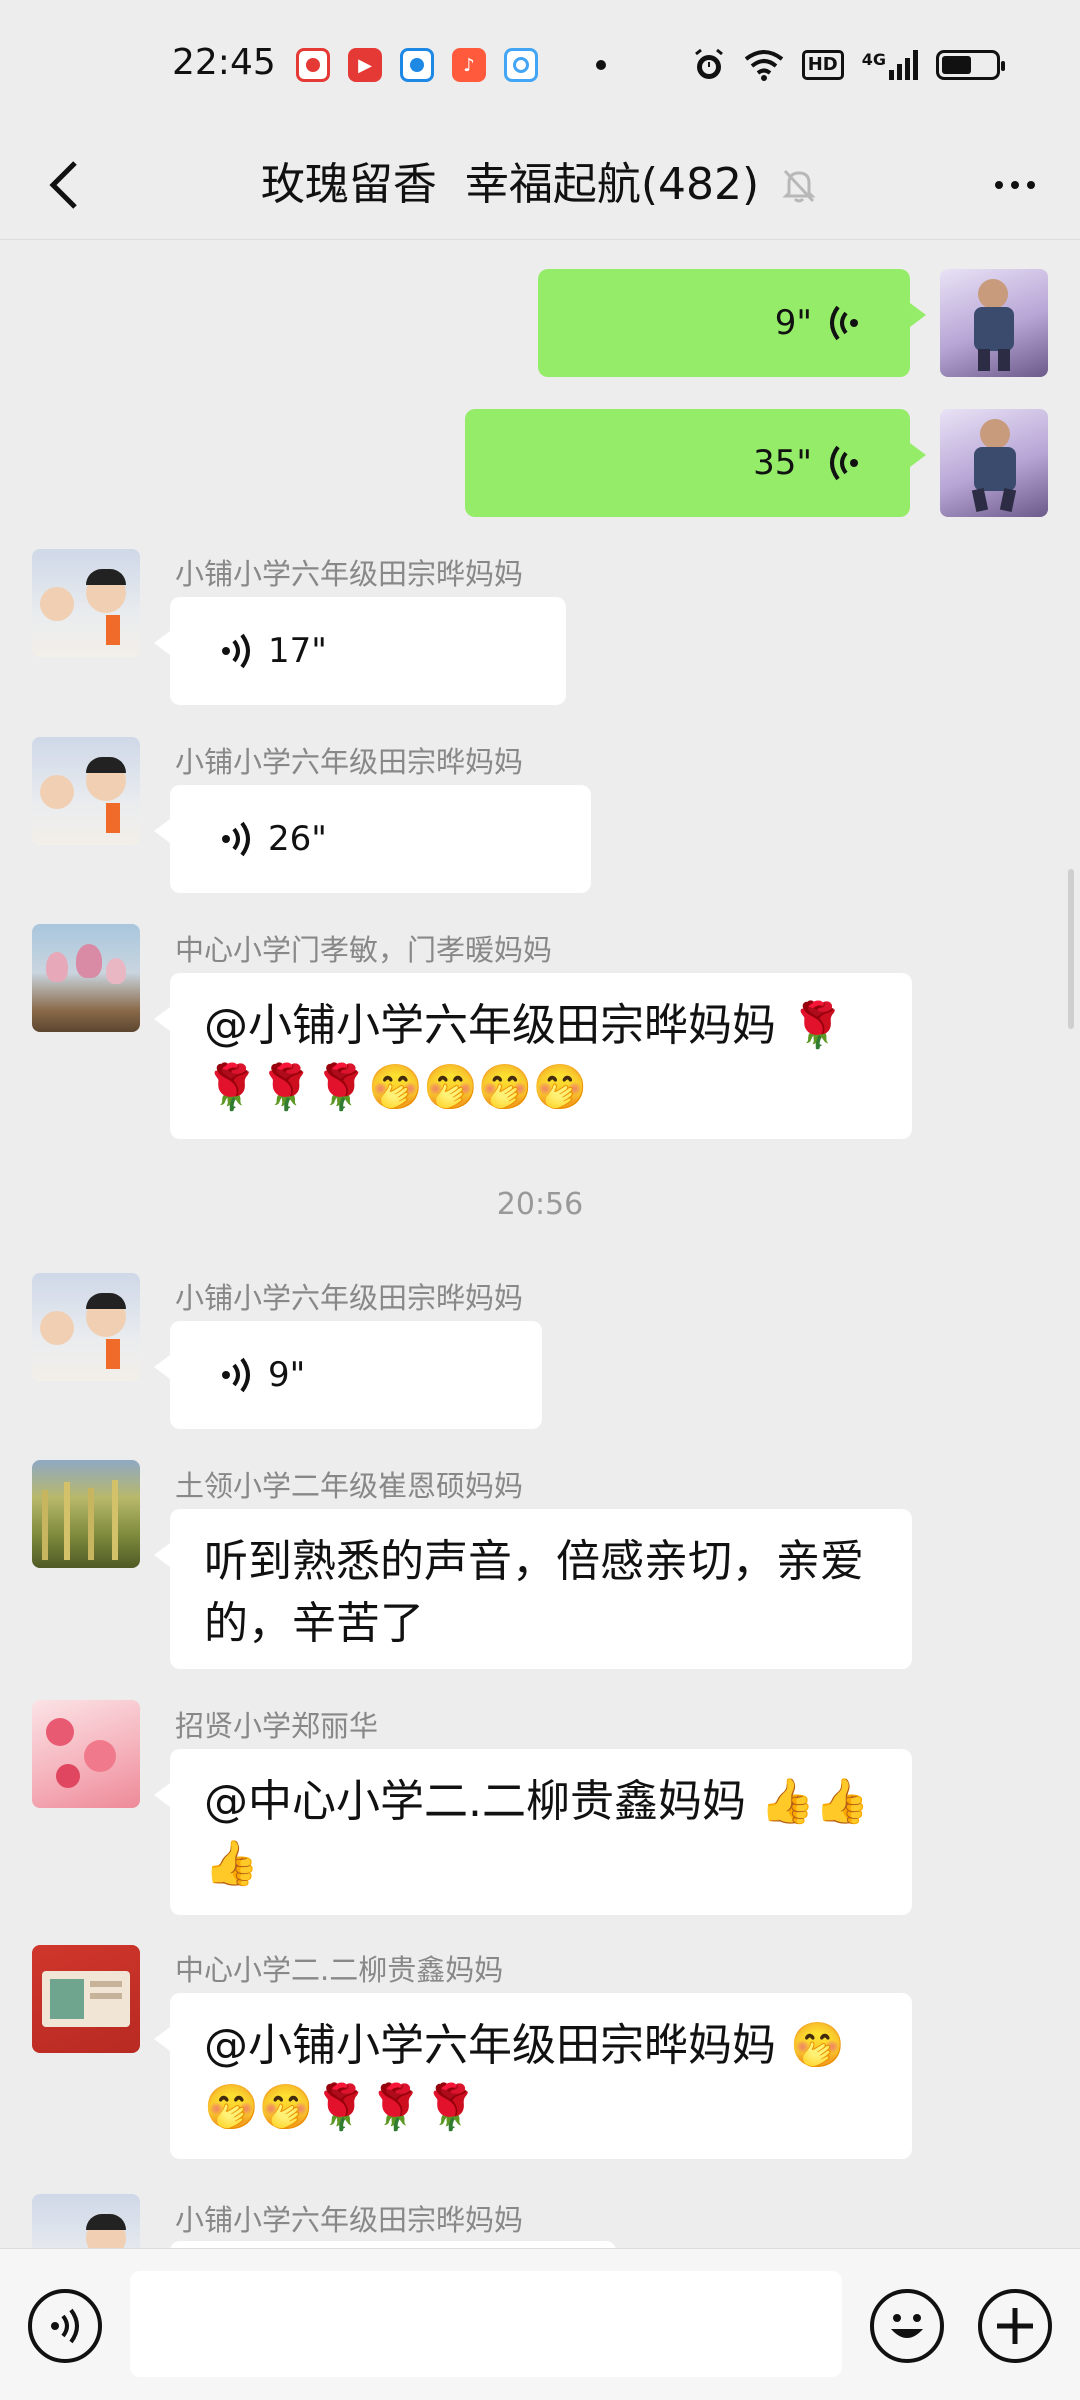 This screenshot has height=2400, width=1080. Describe the element at coordinates (695, 463) in the screenshot. I see `voice-message-bubble: 35"` at that location.